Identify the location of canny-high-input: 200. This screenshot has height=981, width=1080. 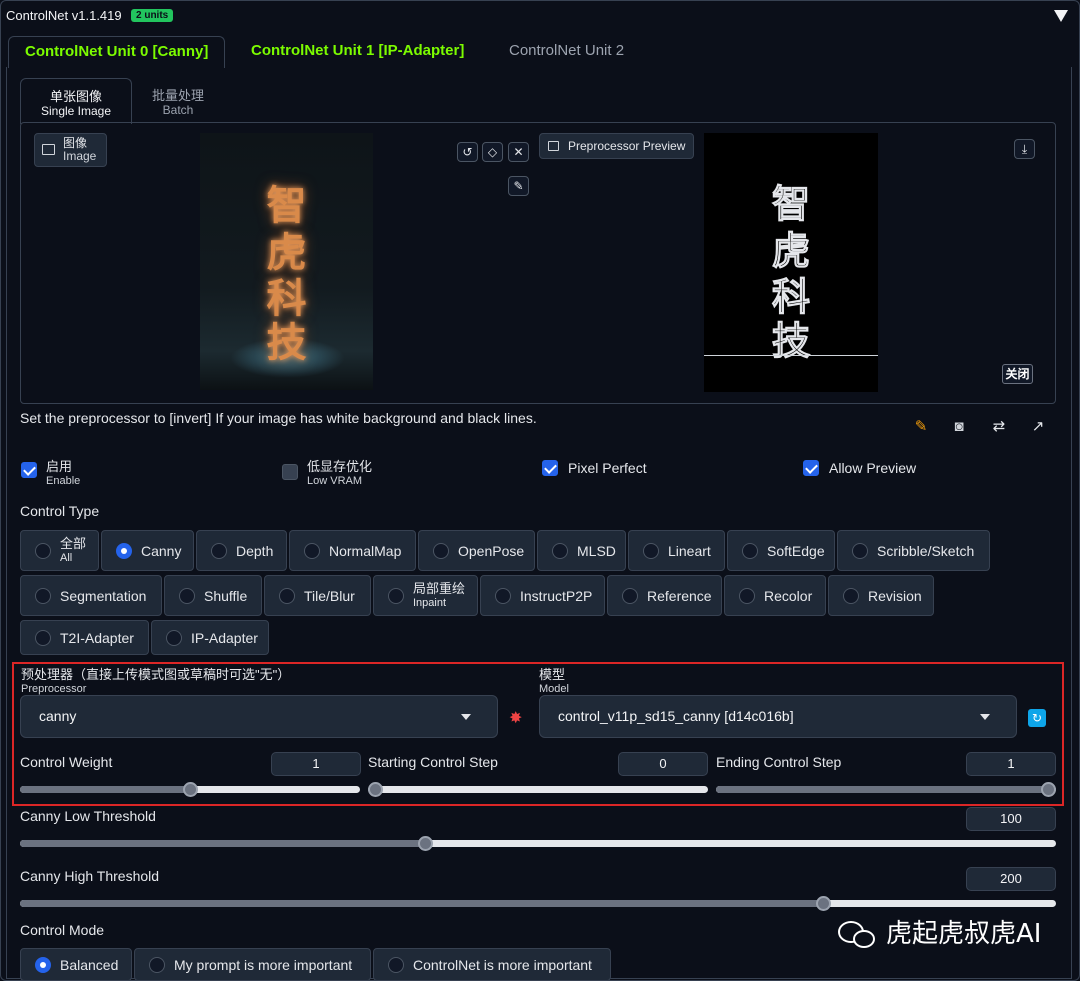
(1011, 879).